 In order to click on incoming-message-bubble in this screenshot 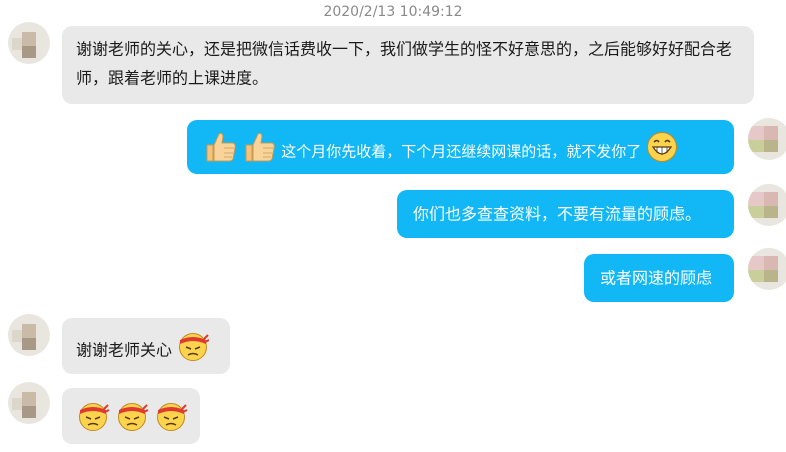, I will do `click(131, 416)`.